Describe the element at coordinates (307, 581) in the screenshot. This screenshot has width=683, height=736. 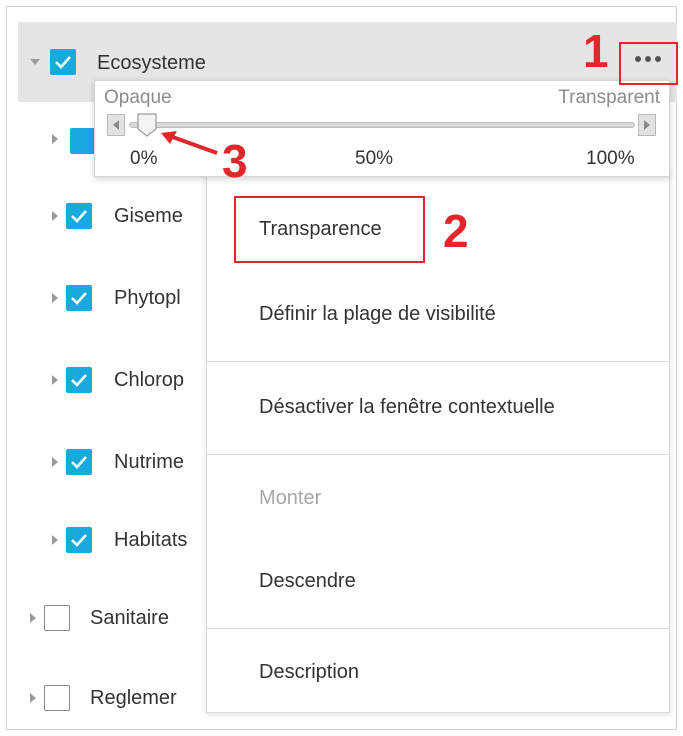
I see `menu-item-label: Descendre` at that location.